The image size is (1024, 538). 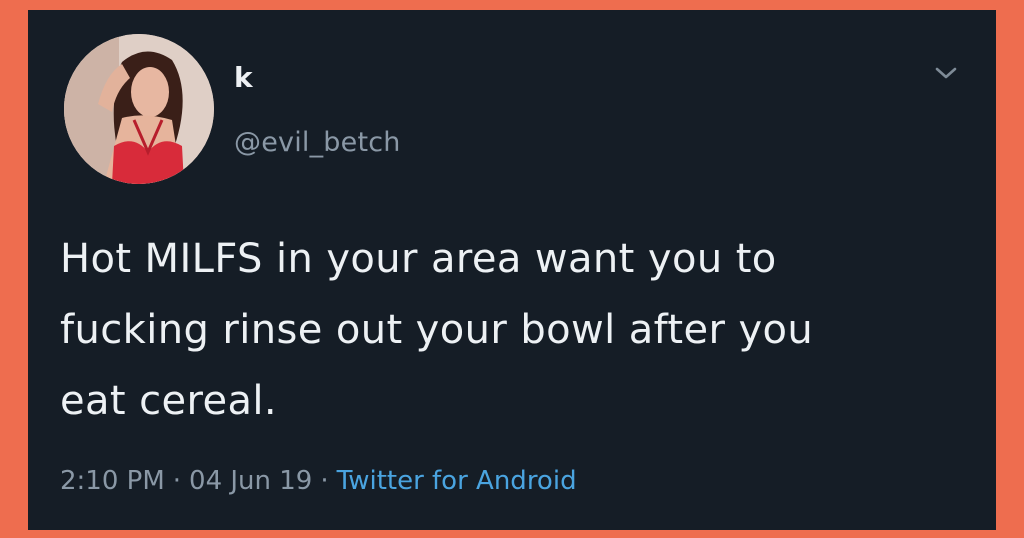 I want to click on chevron-down-icon, so click(x=946, y=73).